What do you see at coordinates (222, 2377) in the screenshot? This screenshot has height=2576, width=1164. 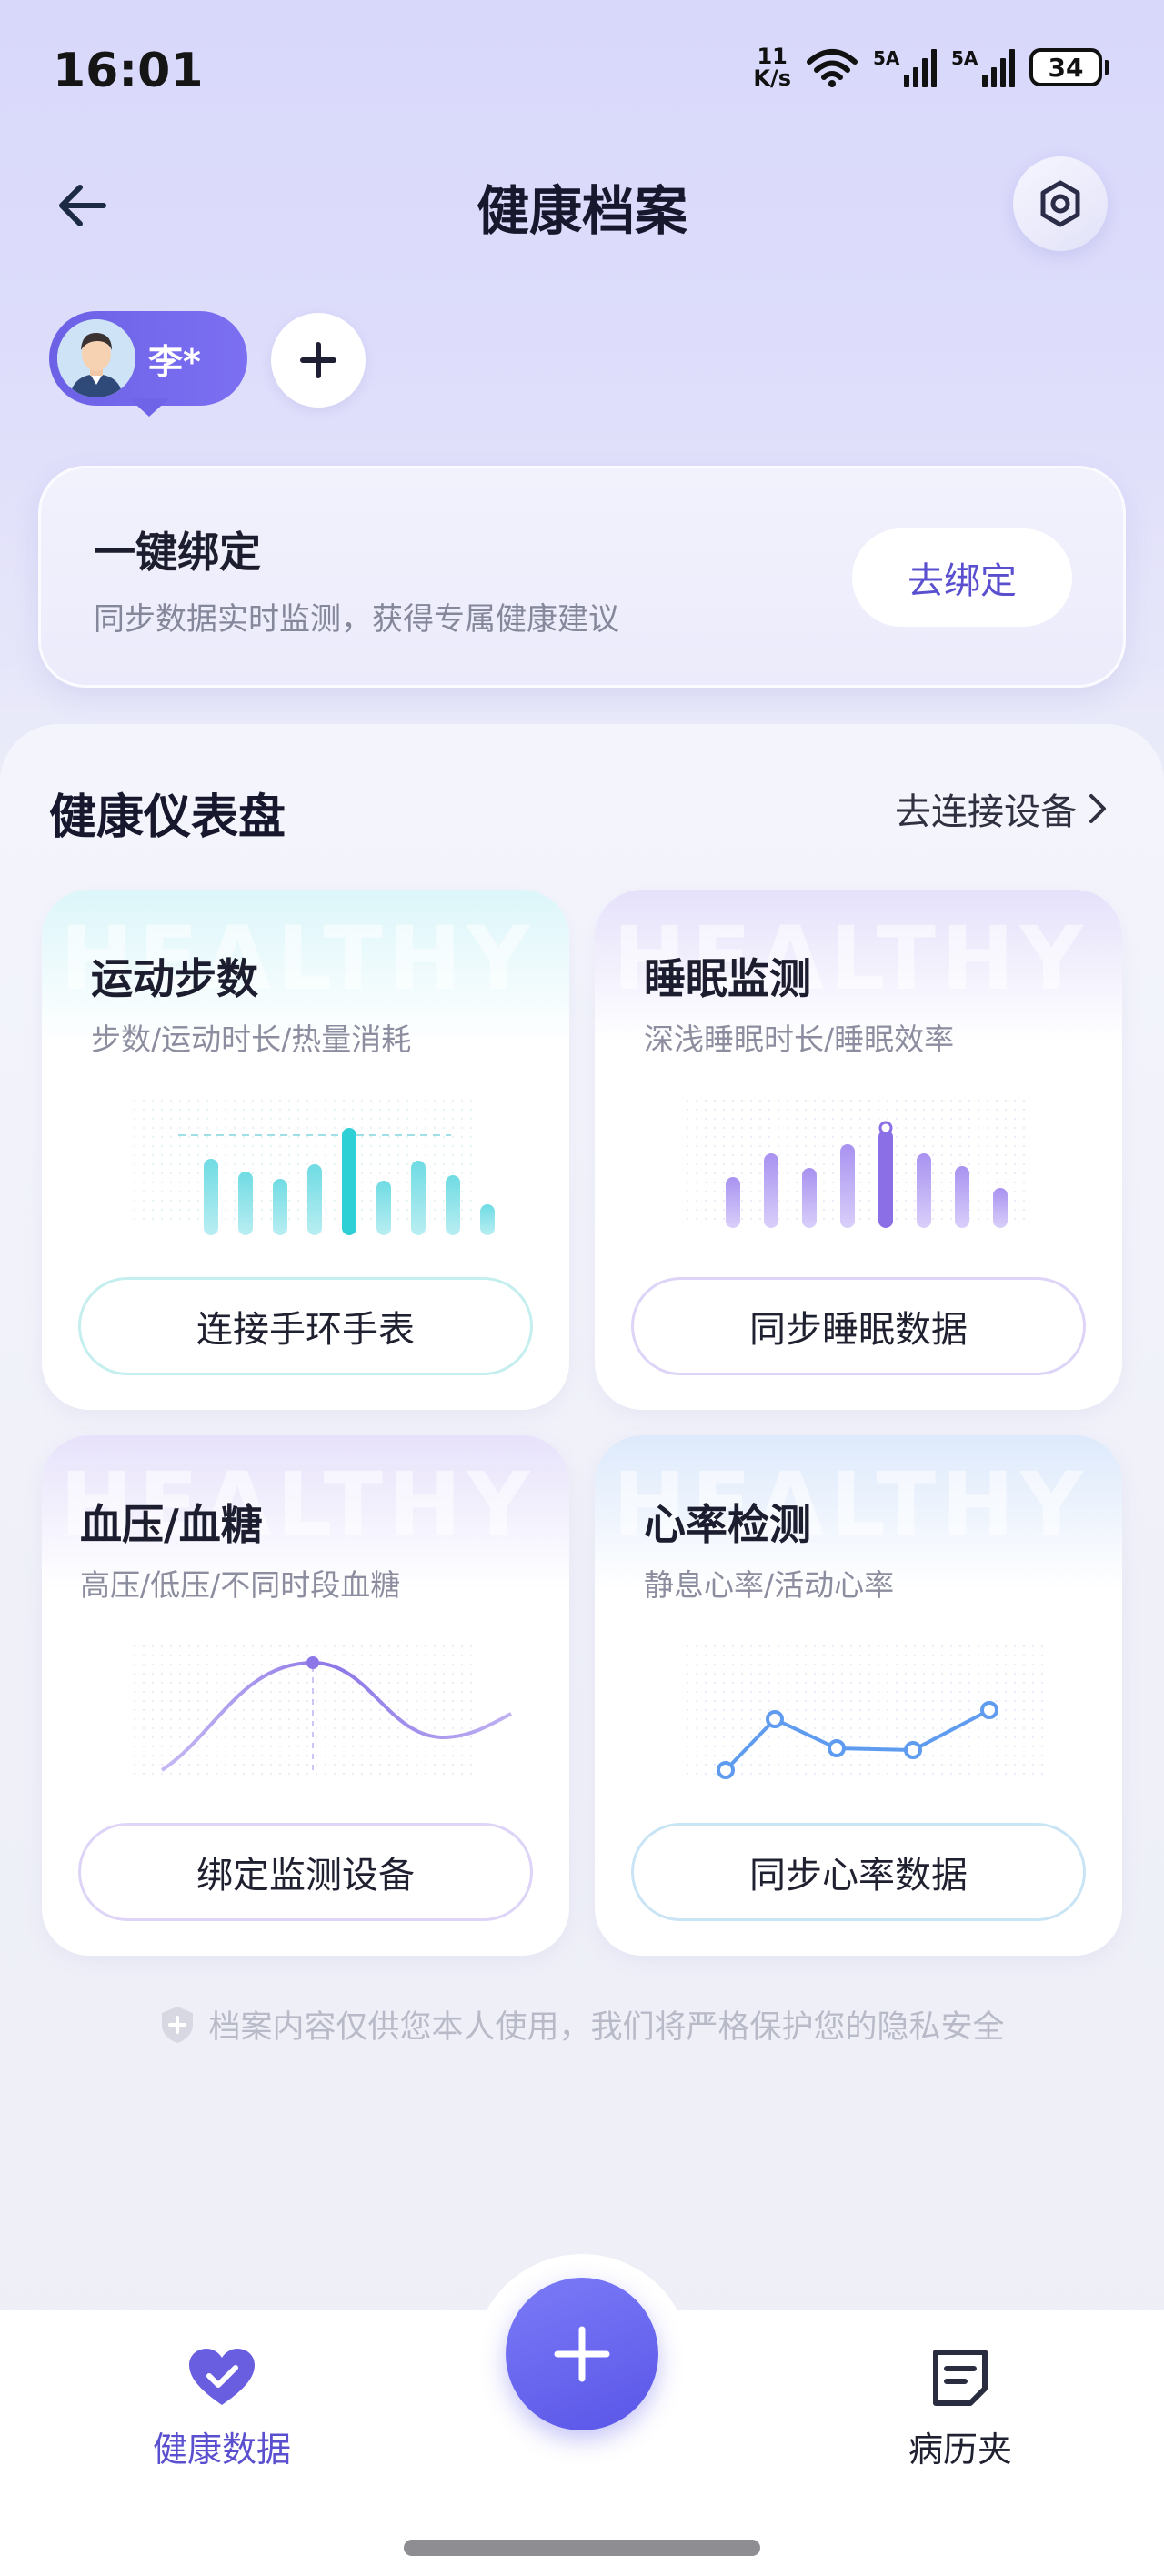 I see `heart-check-icon` at bounding box center [222, 2377].